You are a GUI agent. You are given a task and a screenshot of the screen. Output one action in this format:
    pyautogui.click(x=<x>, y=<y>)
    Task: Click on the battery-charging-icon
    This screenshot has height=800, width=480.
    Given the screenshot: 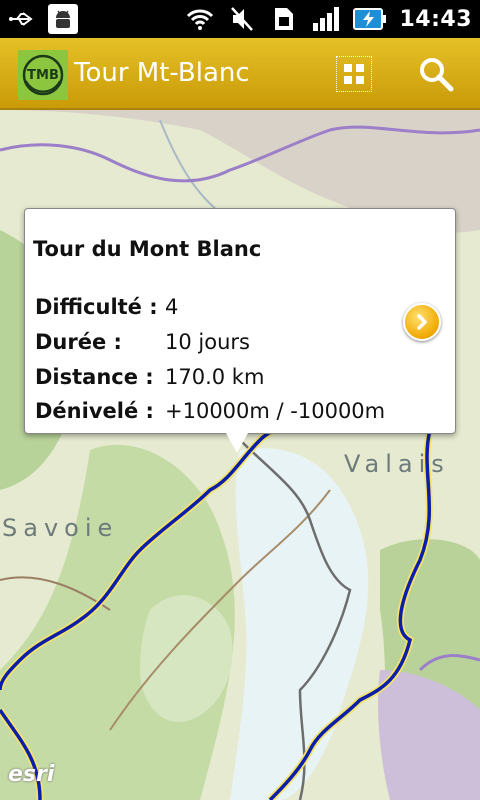 What is the action you would take?
    pyautogui.click(x=370, y=19)
    